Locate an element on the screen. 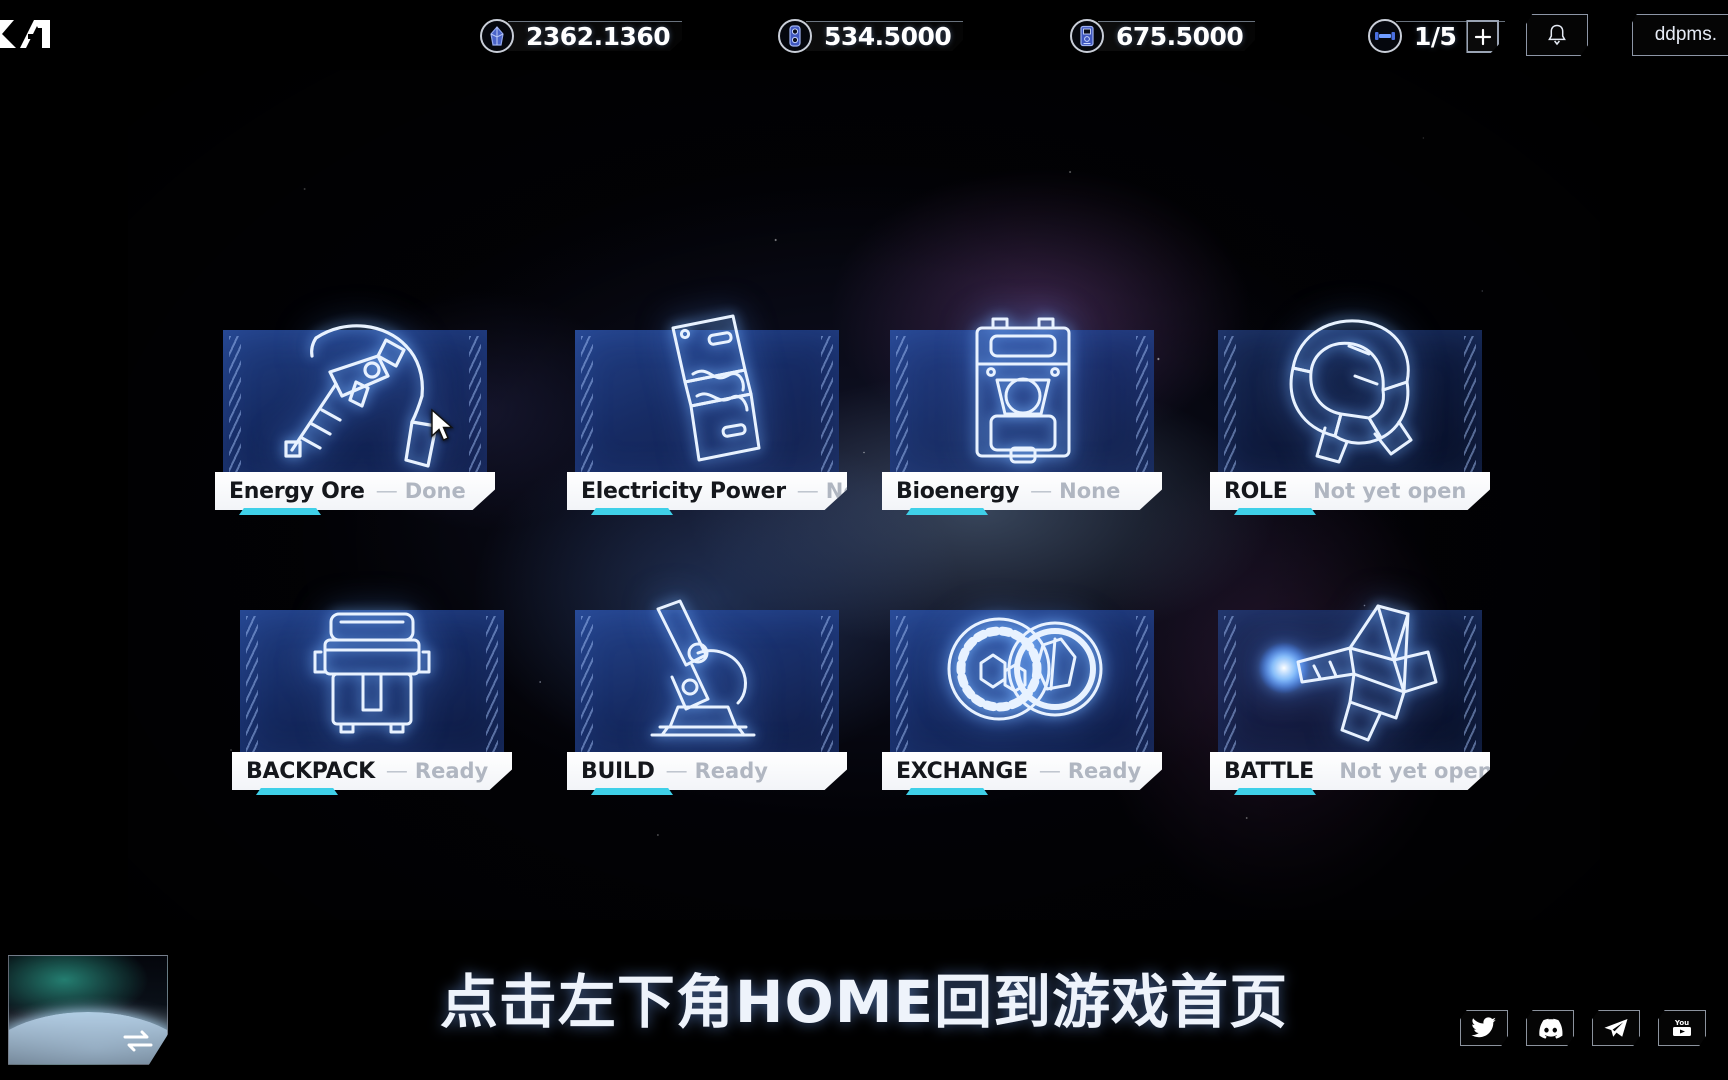  scene-preview-thumbnail is located at coordinates (88, 1010).